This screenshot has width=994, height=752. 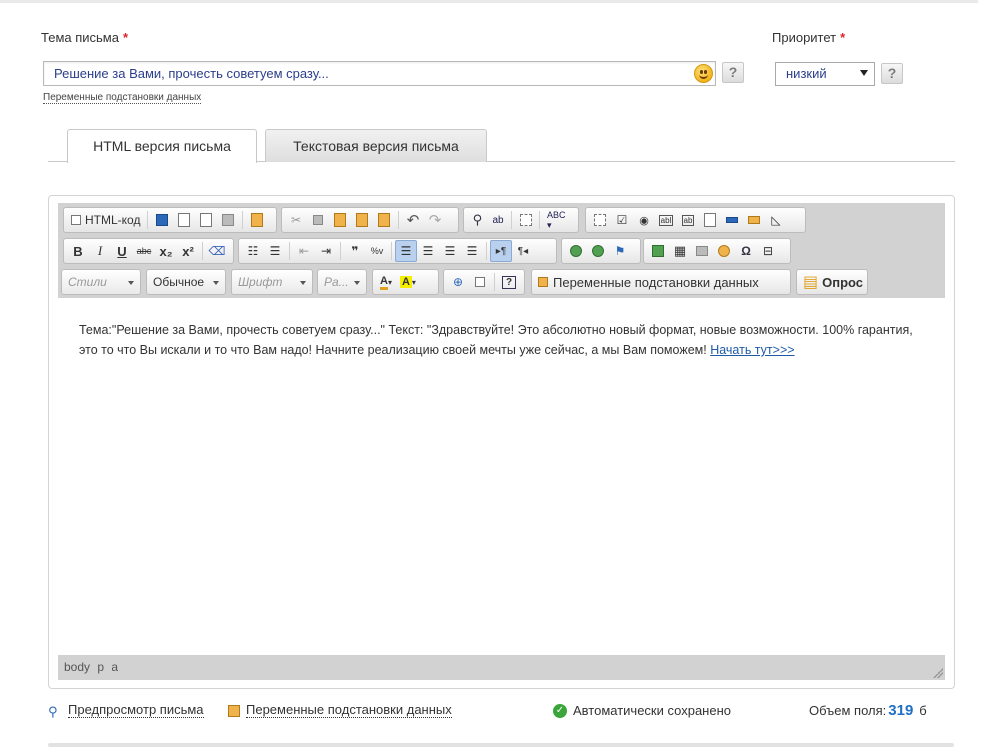 What do you see at coordinates (144, 251) in the screenshot?
I see `strike-button: abc` at bounding box center [144, 251].